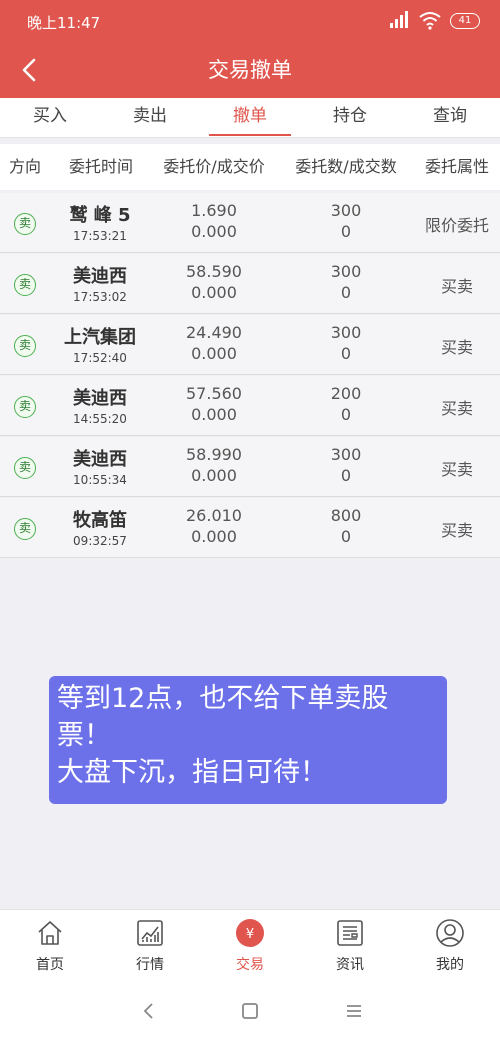 Image resolution: width=500 pixels, height=1041 pixels. I want to click on order-price: 58.590, so click(214, 271).